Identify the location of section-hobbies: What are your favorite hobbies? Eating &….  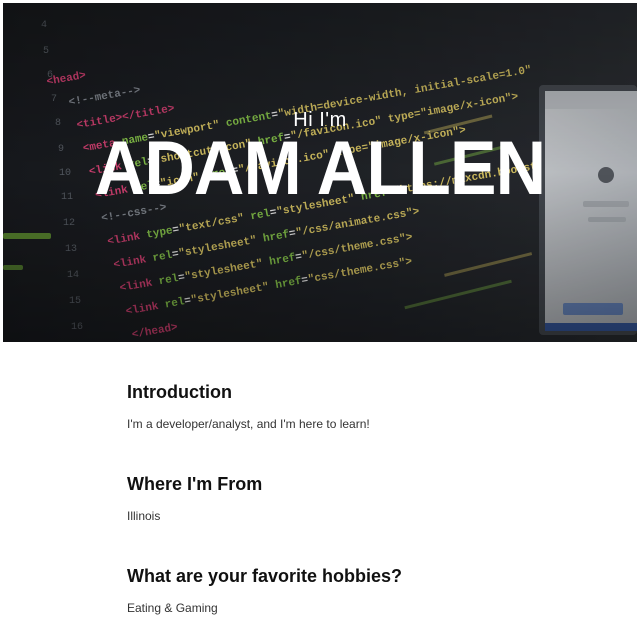
(357, 590).